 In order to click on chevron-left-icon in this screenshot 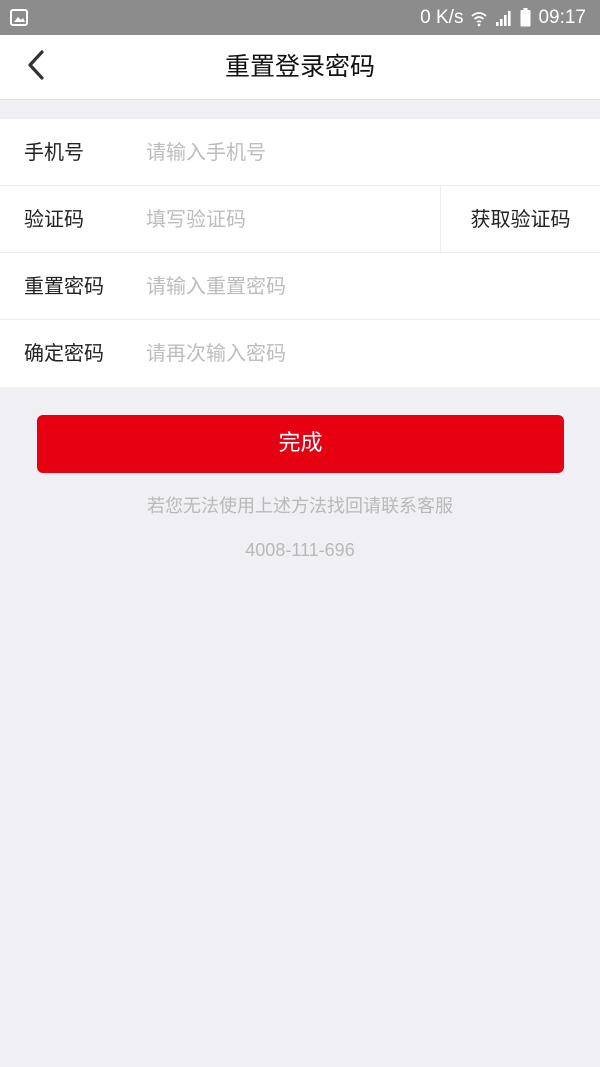, I will do `click(36, 67)`.